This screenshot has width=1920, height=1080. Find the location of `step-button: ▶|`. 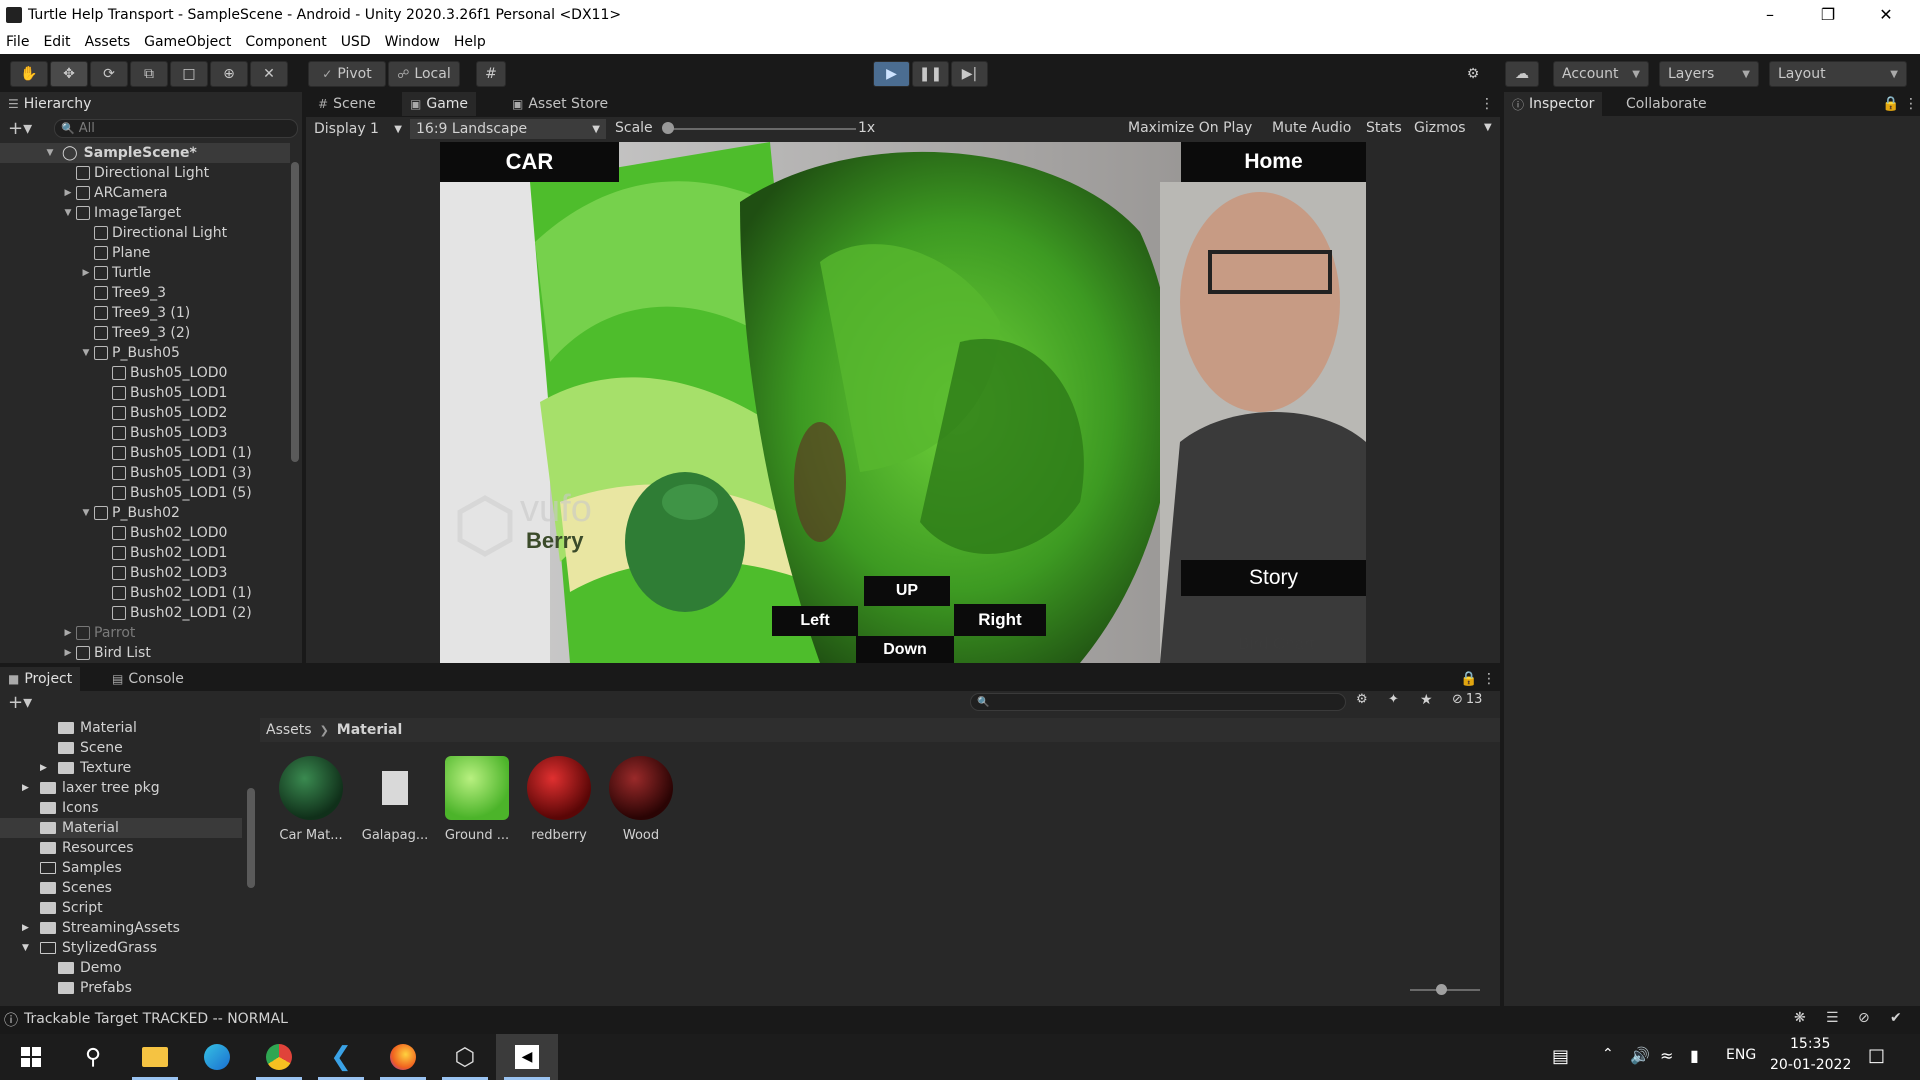

step-button: ▶| is located at coordinates (969, 74).